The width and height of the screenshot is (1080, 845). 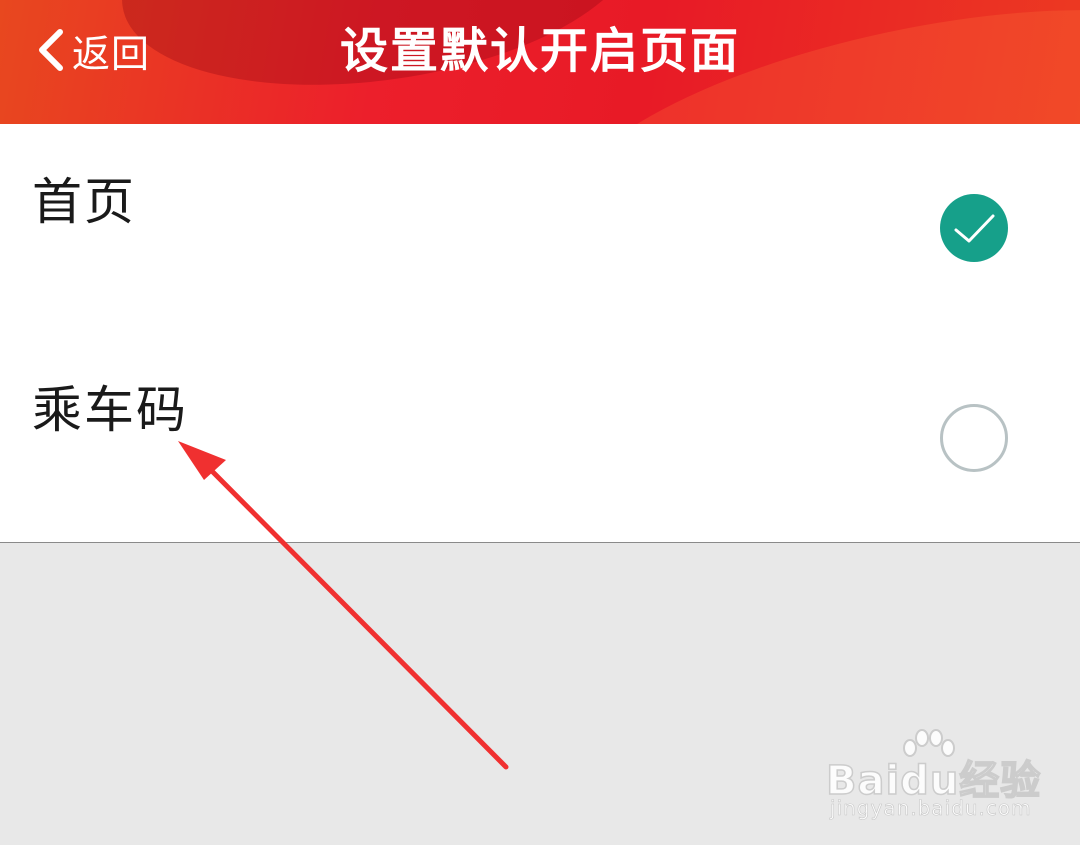 I want to click on option-label: 首页, so click(x=84, y=202).